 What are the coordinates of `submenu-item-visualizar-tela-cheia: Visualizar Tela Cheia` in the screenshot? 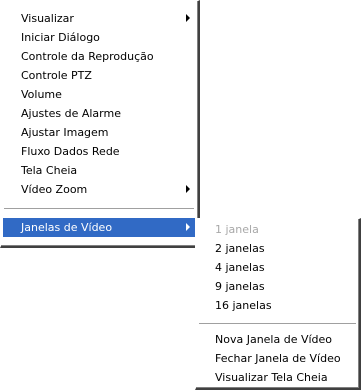 It's located at (278, 377).